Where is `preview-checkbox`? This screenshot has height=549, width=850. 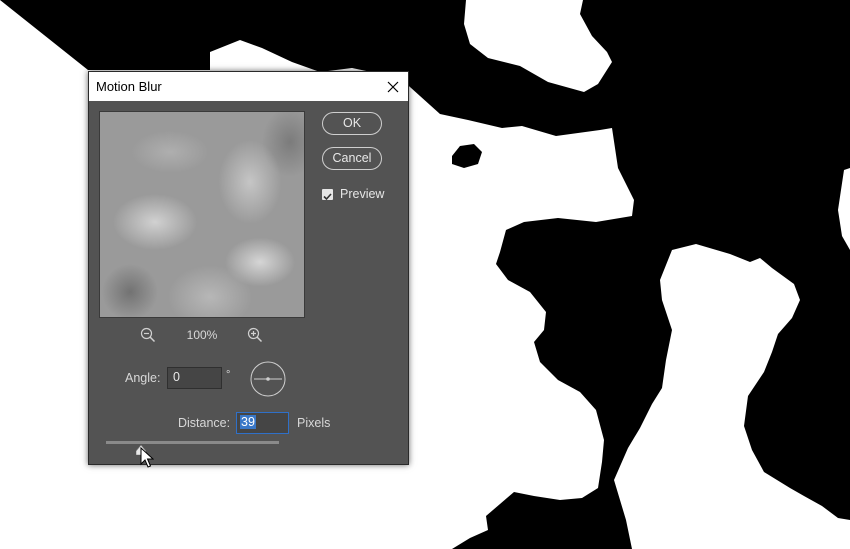 preview-checkbox is located at coordinates (327, 195).